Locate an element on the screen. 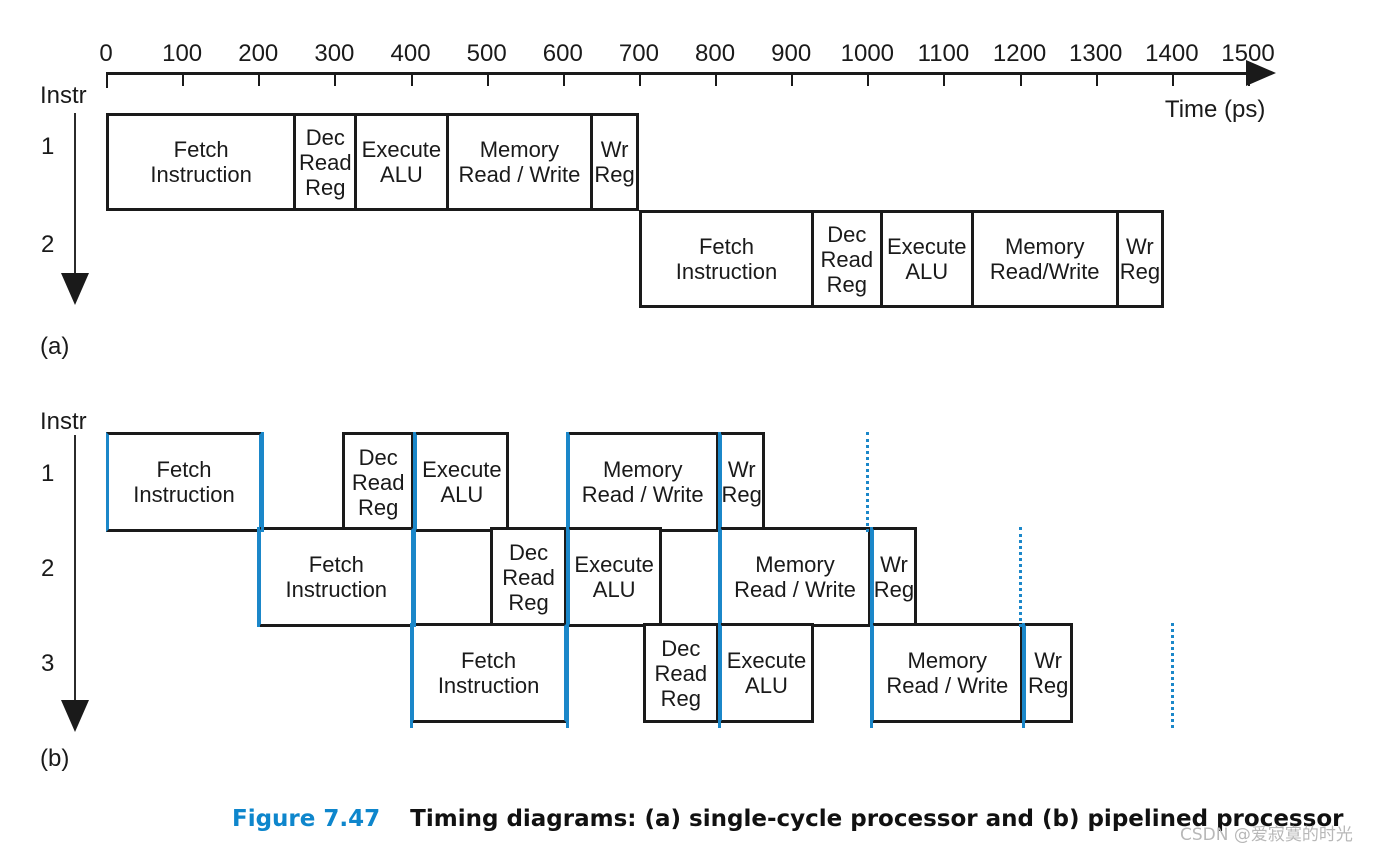  stage-execute-part-b-instr1: Execute ALU is located at coordinates (462, 482).